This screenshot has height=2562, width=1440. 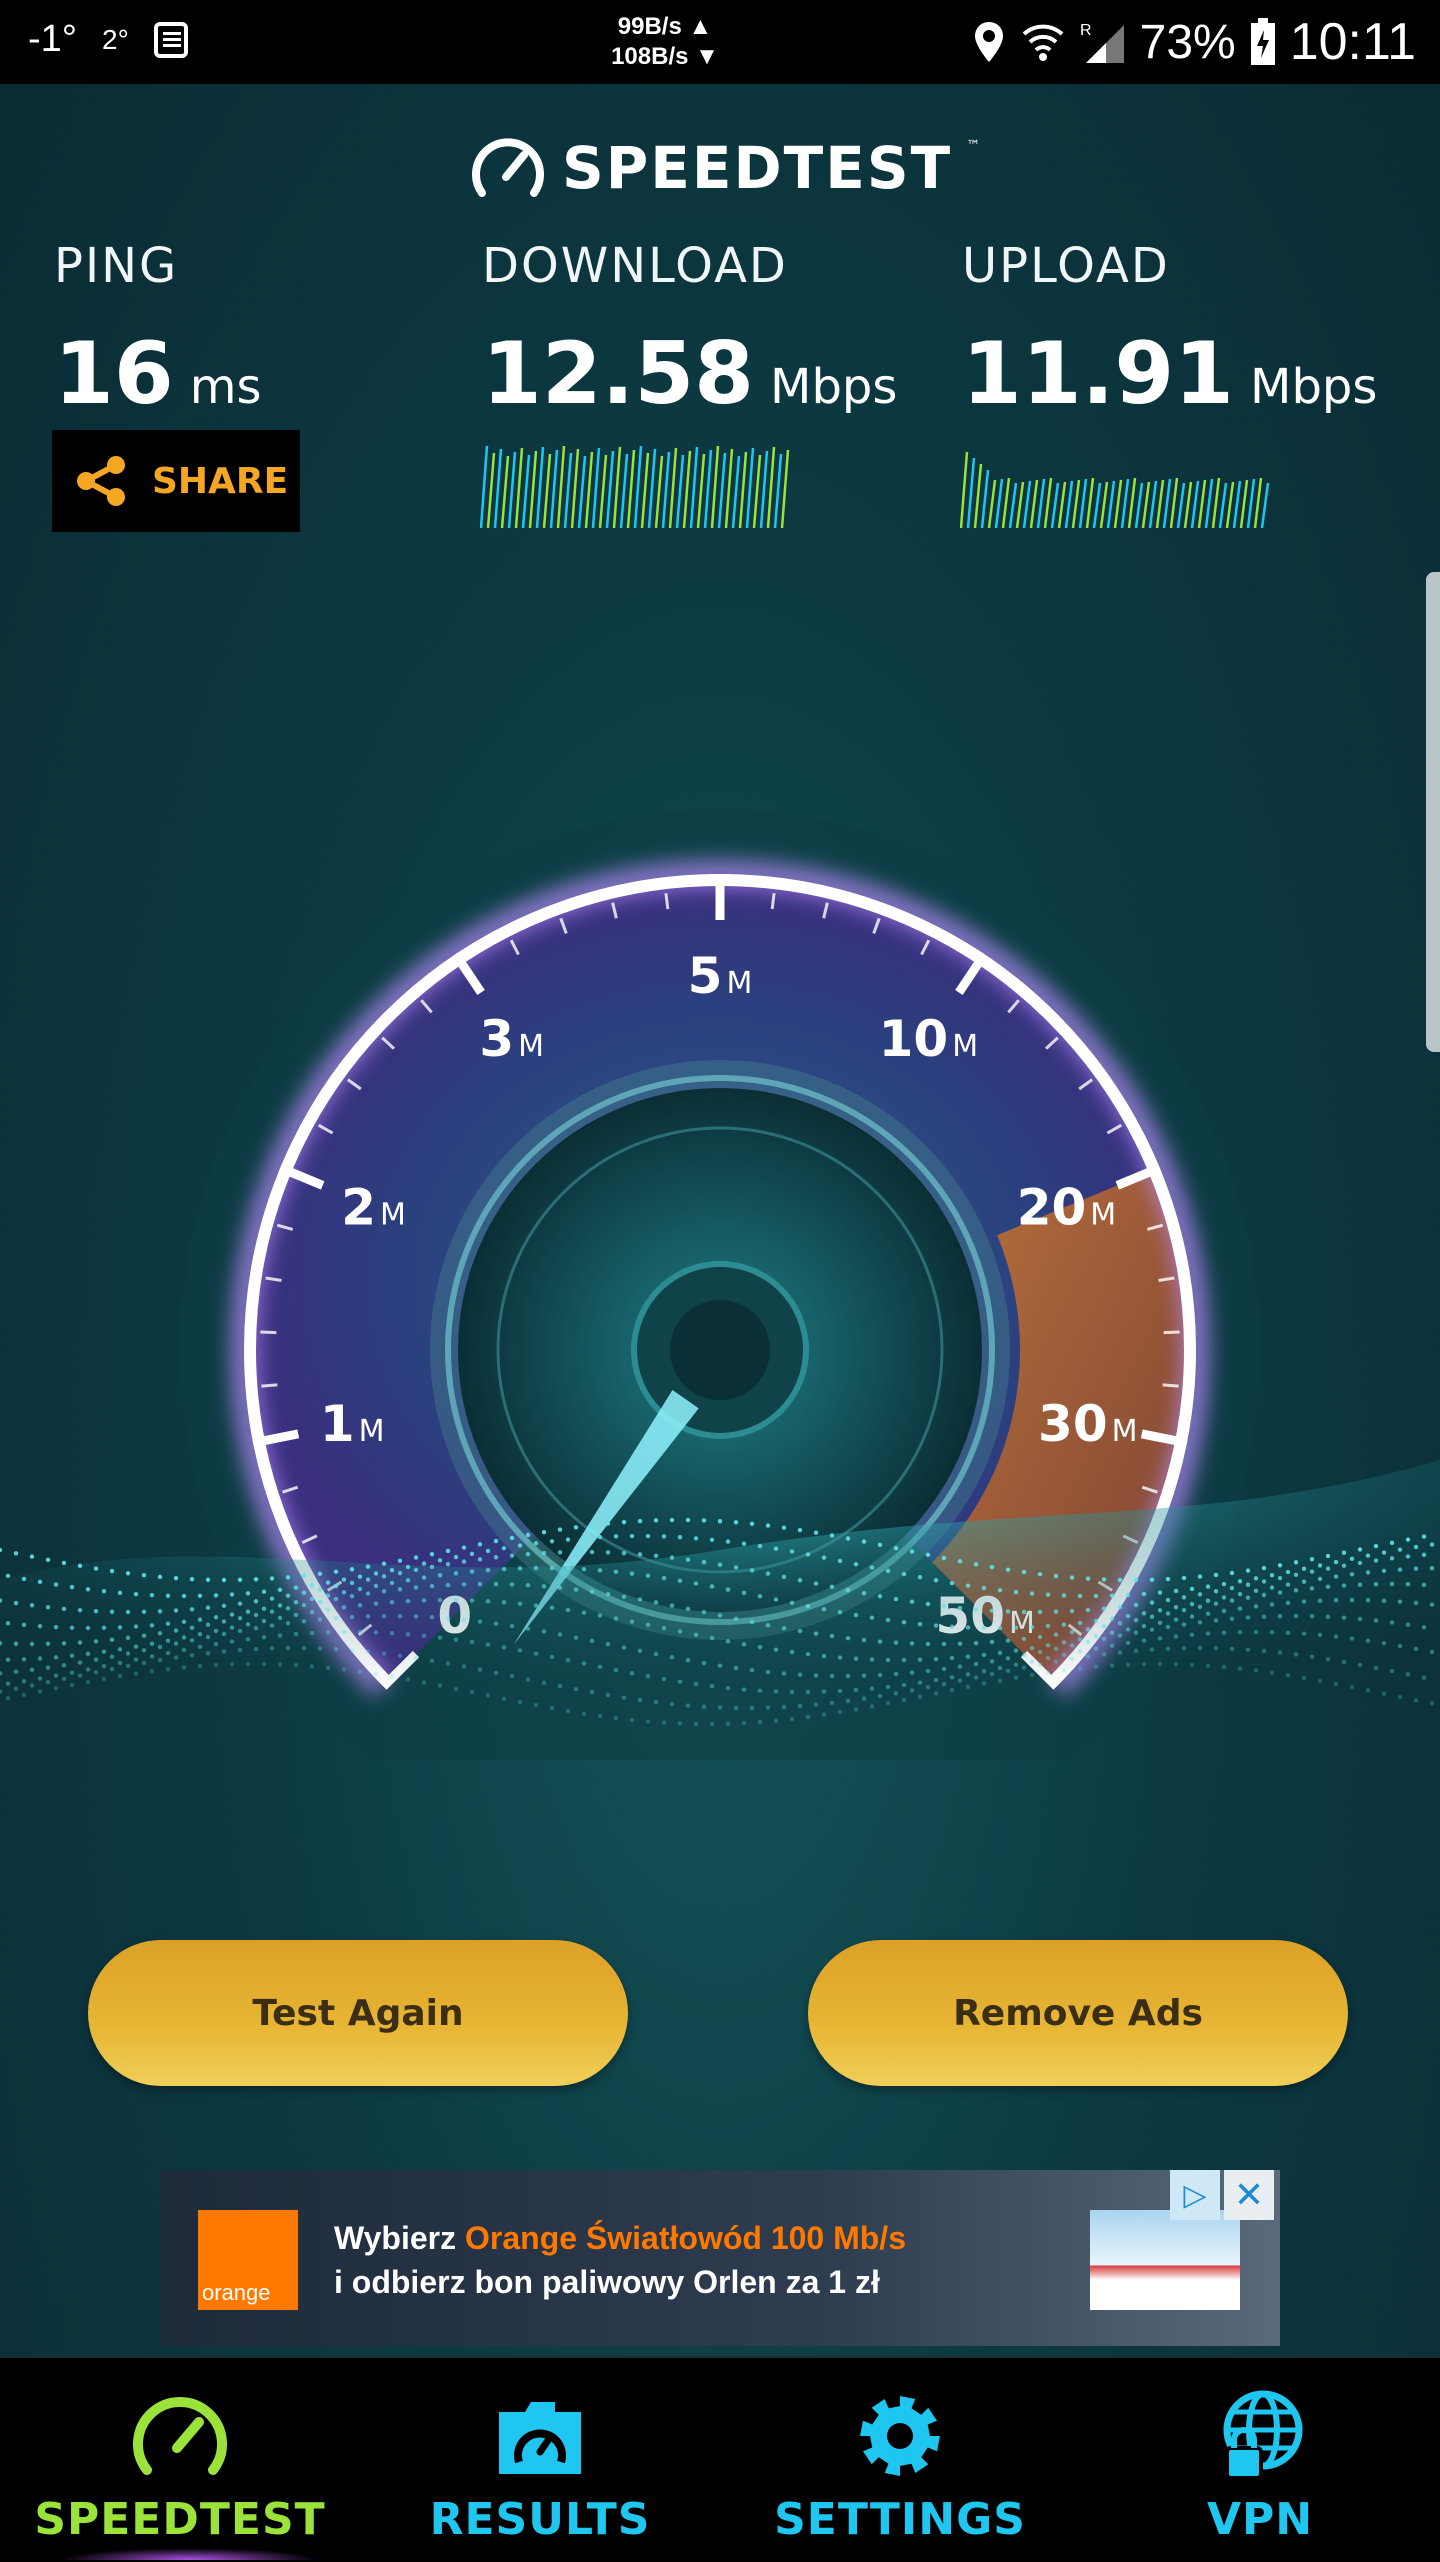 I want to click on logo-trademark: ™, so click(x=973, y=146).